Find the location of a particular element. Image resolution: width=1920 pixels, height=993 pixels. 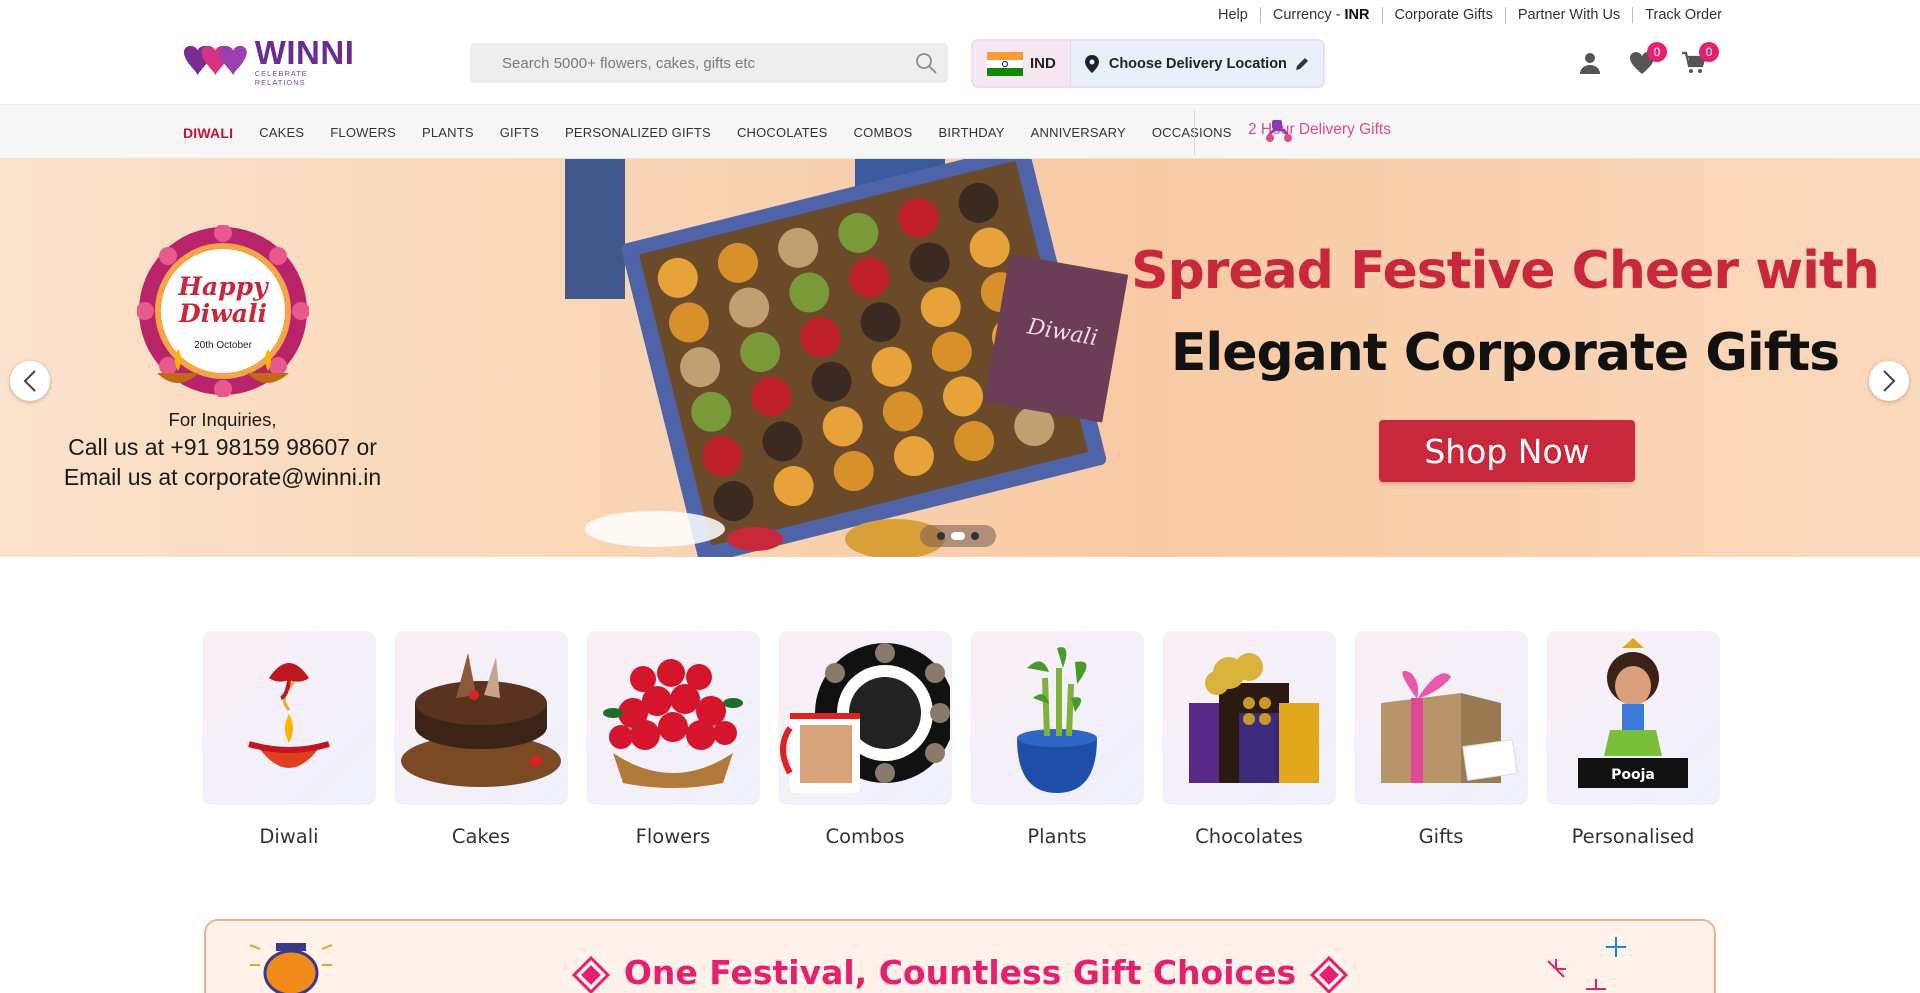

express-delivery-link: 2 Hour Delivery Gifts is located at coordinates (1319, 131).